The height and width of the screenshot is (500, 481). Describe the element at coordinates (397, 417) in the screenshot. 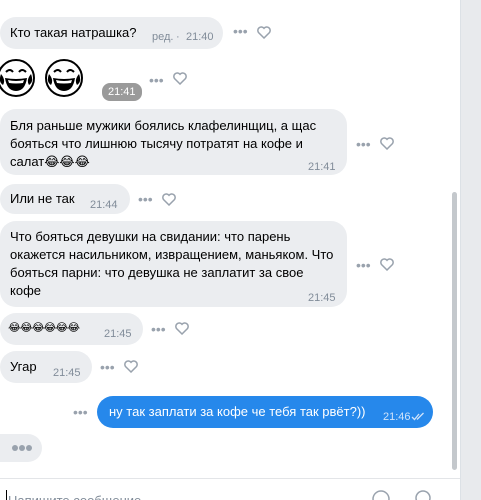

I see `message-time: 21:46` at that location.